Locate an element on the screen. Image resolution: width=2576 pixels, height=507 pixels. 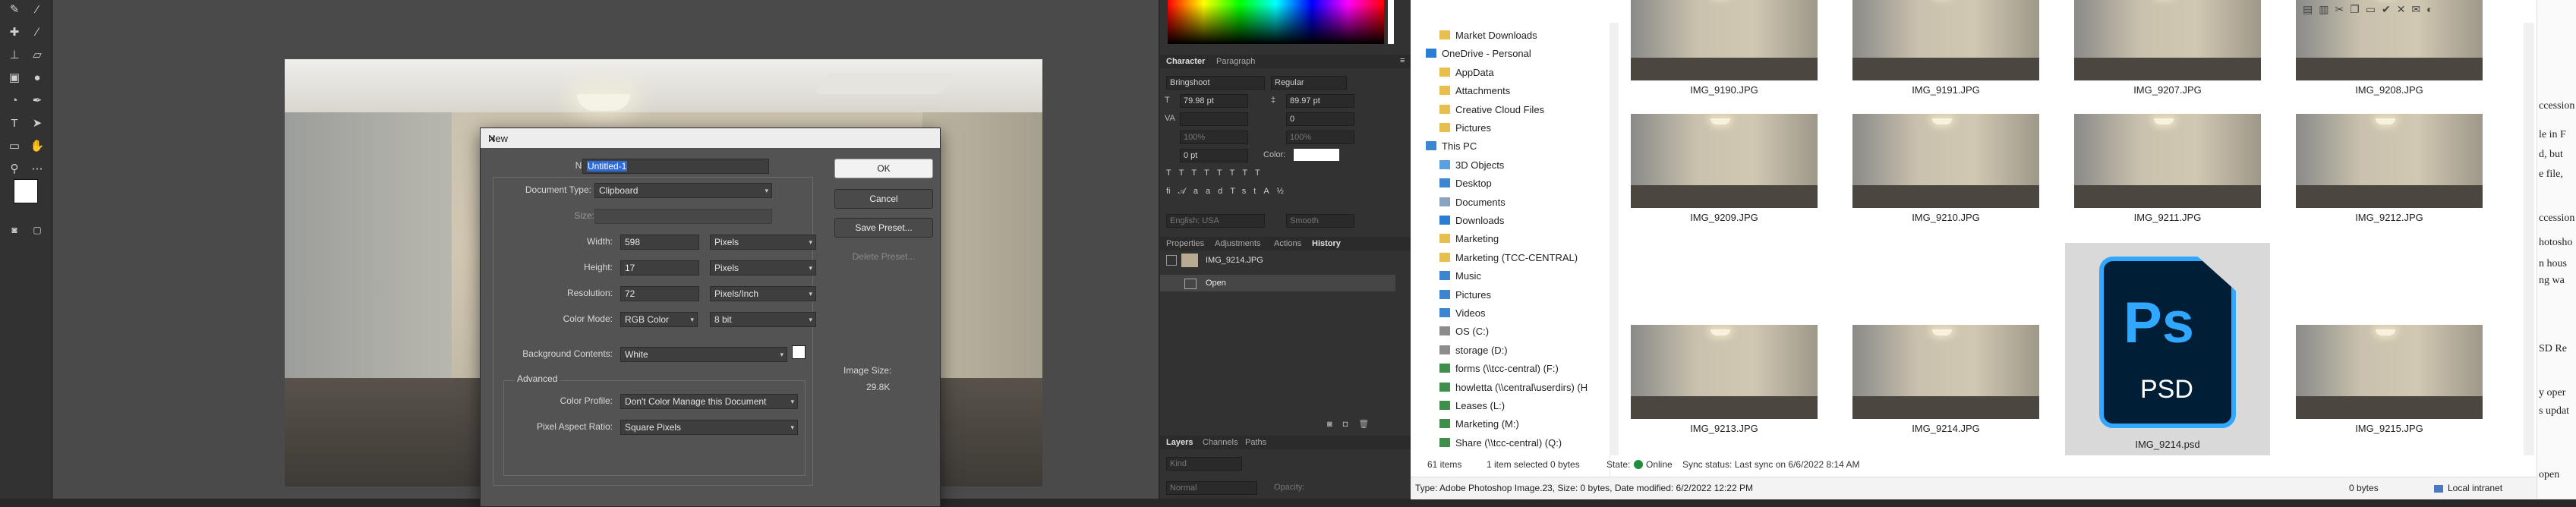
nav-item: Attachments is located at coordinates (1474, 91).